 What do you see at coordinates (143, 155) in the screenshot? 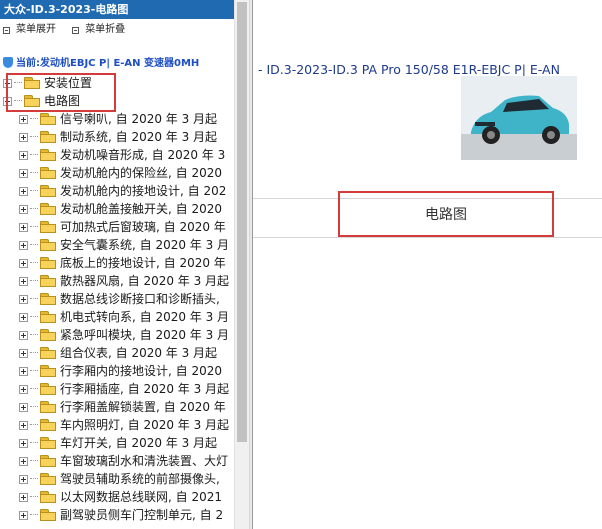
I see `tree-item-label: 发动机噪音形成, 自 2020 年 3` at bounding box center [143, 155].